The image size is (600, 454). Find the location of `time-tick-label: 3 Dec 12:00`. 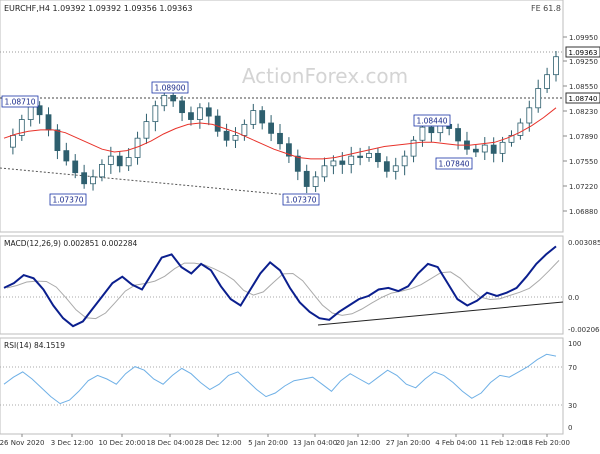

time-tick-label: 3 Dec 12:00 is located at coordinates (72, 443).